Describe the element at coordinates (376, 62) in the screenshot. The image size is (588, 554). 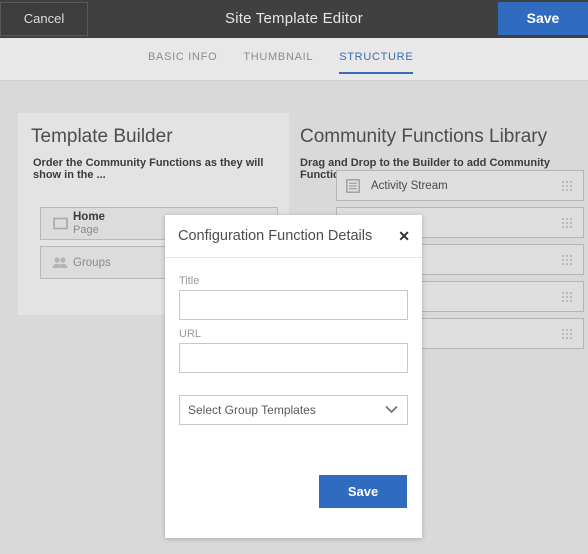
I see `tab-structure: STRUCTURE` at that location.